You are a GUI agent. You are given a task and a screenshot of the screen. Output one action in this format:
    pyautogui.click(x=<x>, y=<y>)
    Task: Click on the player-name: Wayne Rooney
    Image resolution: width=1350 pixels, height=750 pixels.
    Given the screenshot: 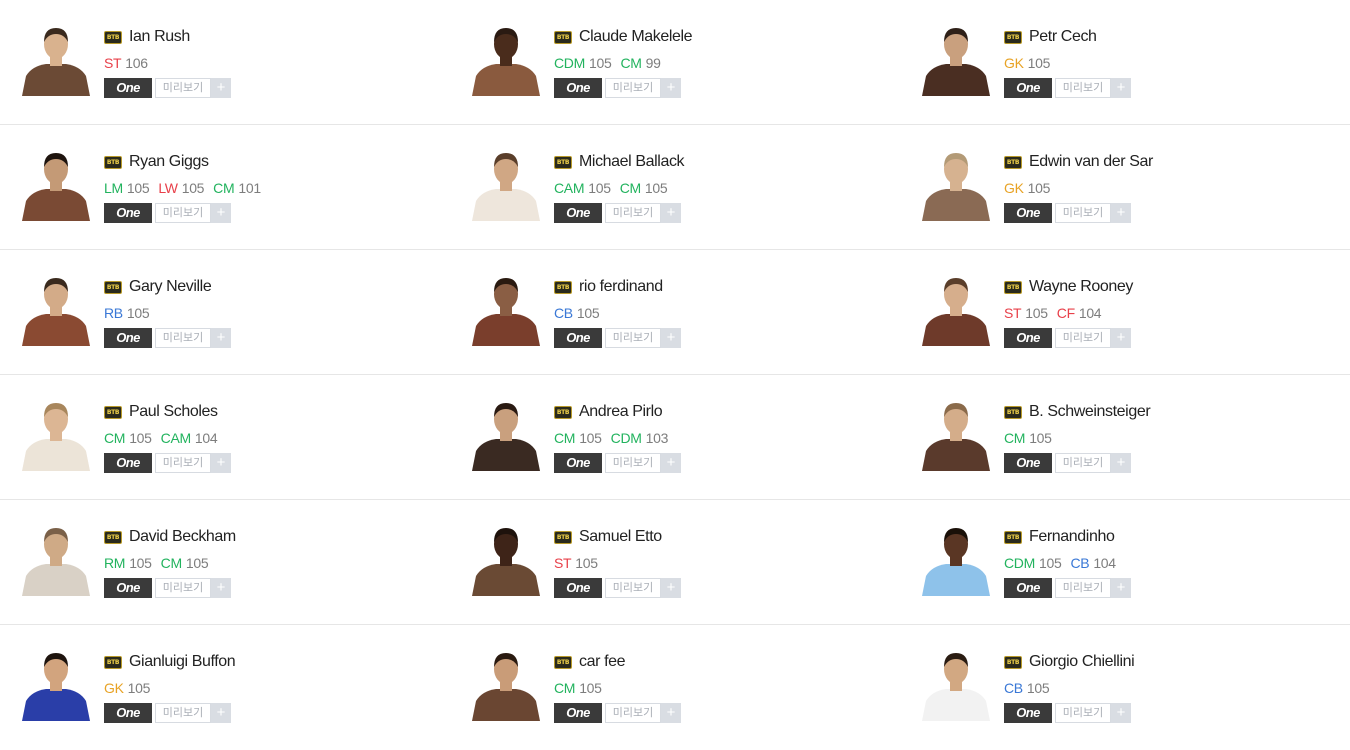 What is the action you would take?
    pyautogui.click(x=1081, y=287)
    